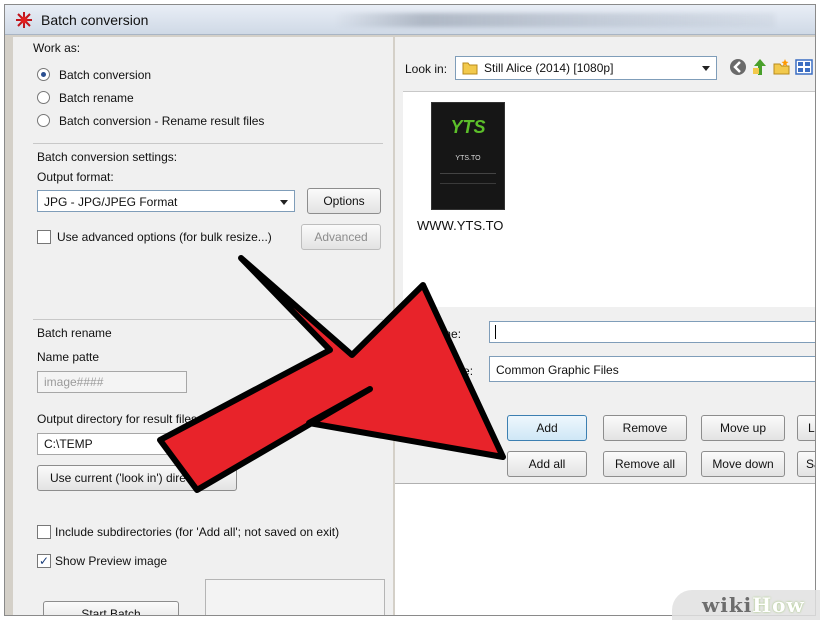 This screenshot has height=620, width=820. Describe the element at coordinates (782, 67) in the screenshot. I see `new-folder-icon` at that location.